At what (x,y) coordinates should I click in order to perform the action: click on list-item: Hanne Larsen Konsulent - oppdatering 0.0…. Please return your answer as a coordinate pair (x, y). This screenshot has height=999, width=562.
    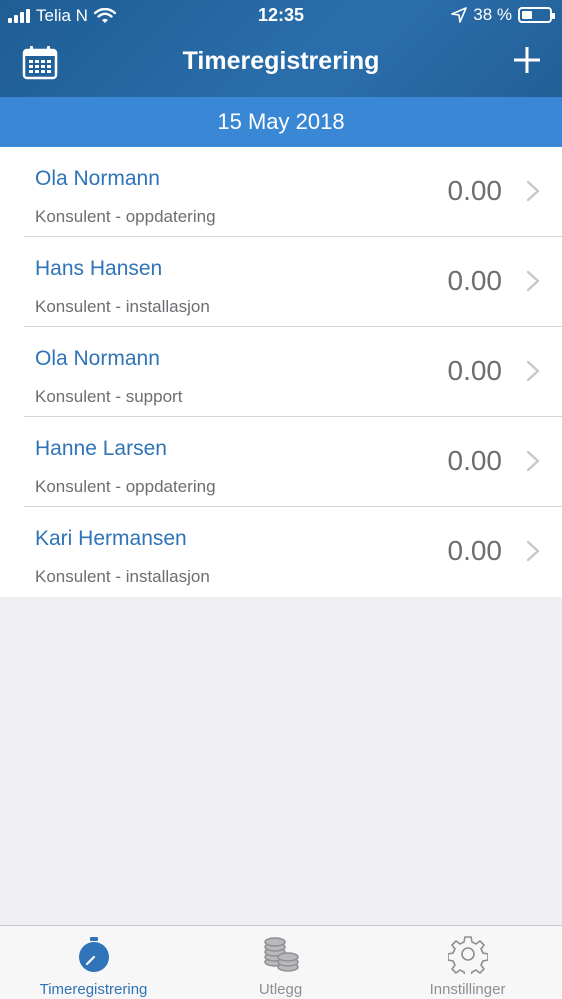
    Looking at the image, I should click on (281, 462).